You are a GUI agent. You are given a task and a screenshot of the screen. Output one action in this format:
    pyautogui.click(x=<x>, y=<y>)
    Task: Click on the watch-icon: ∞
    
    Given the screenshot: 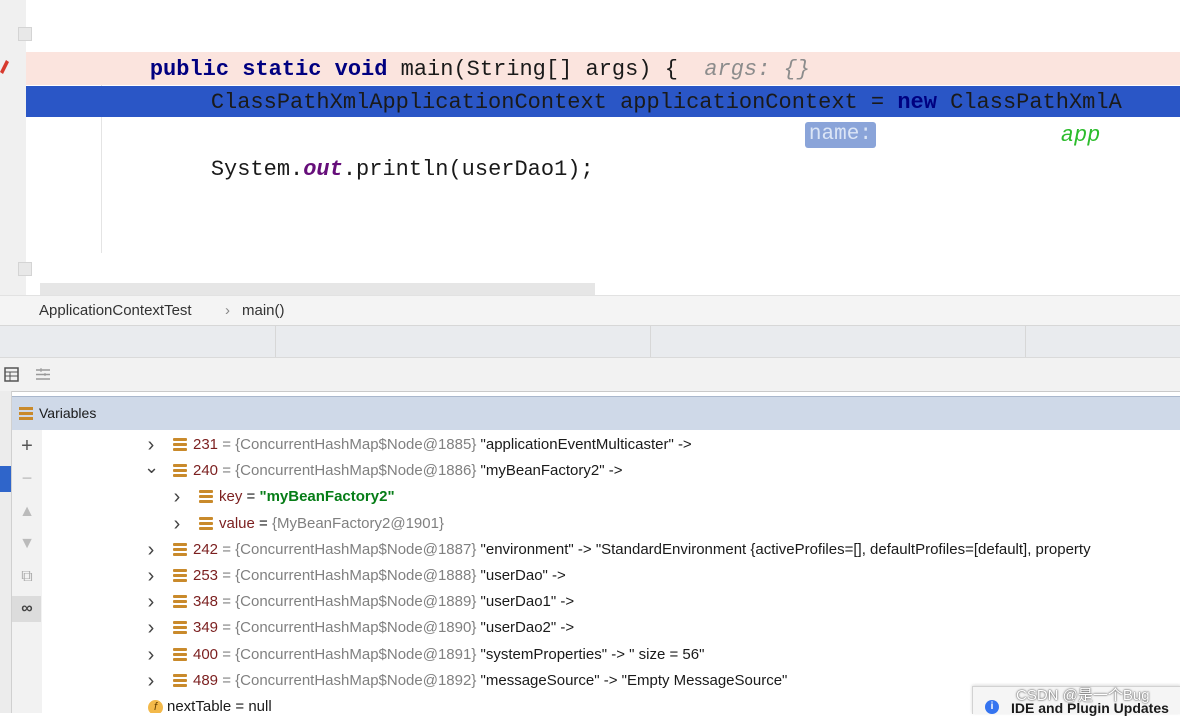 What is the action you would take?
    pyautogui.click(x=27, y=608)
    